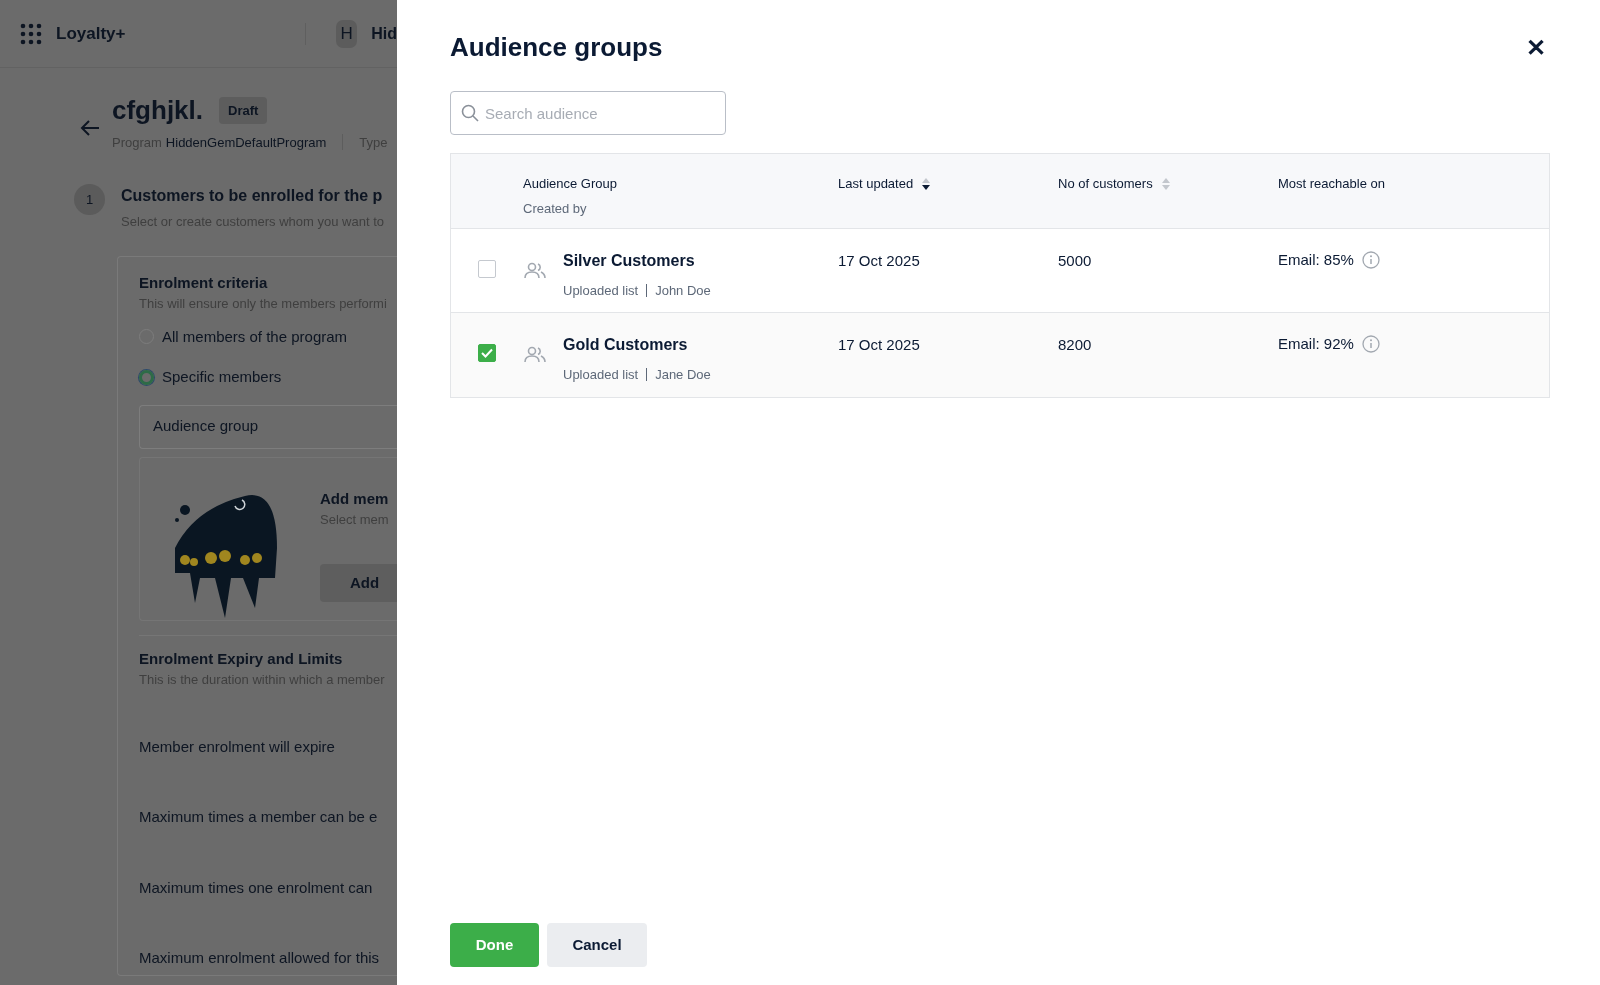  What do you see at coordinates (260, 958) in the screenshot?
I see `setting-label: Maximum enrolment allowed for this` at bounding box center [260, 958].